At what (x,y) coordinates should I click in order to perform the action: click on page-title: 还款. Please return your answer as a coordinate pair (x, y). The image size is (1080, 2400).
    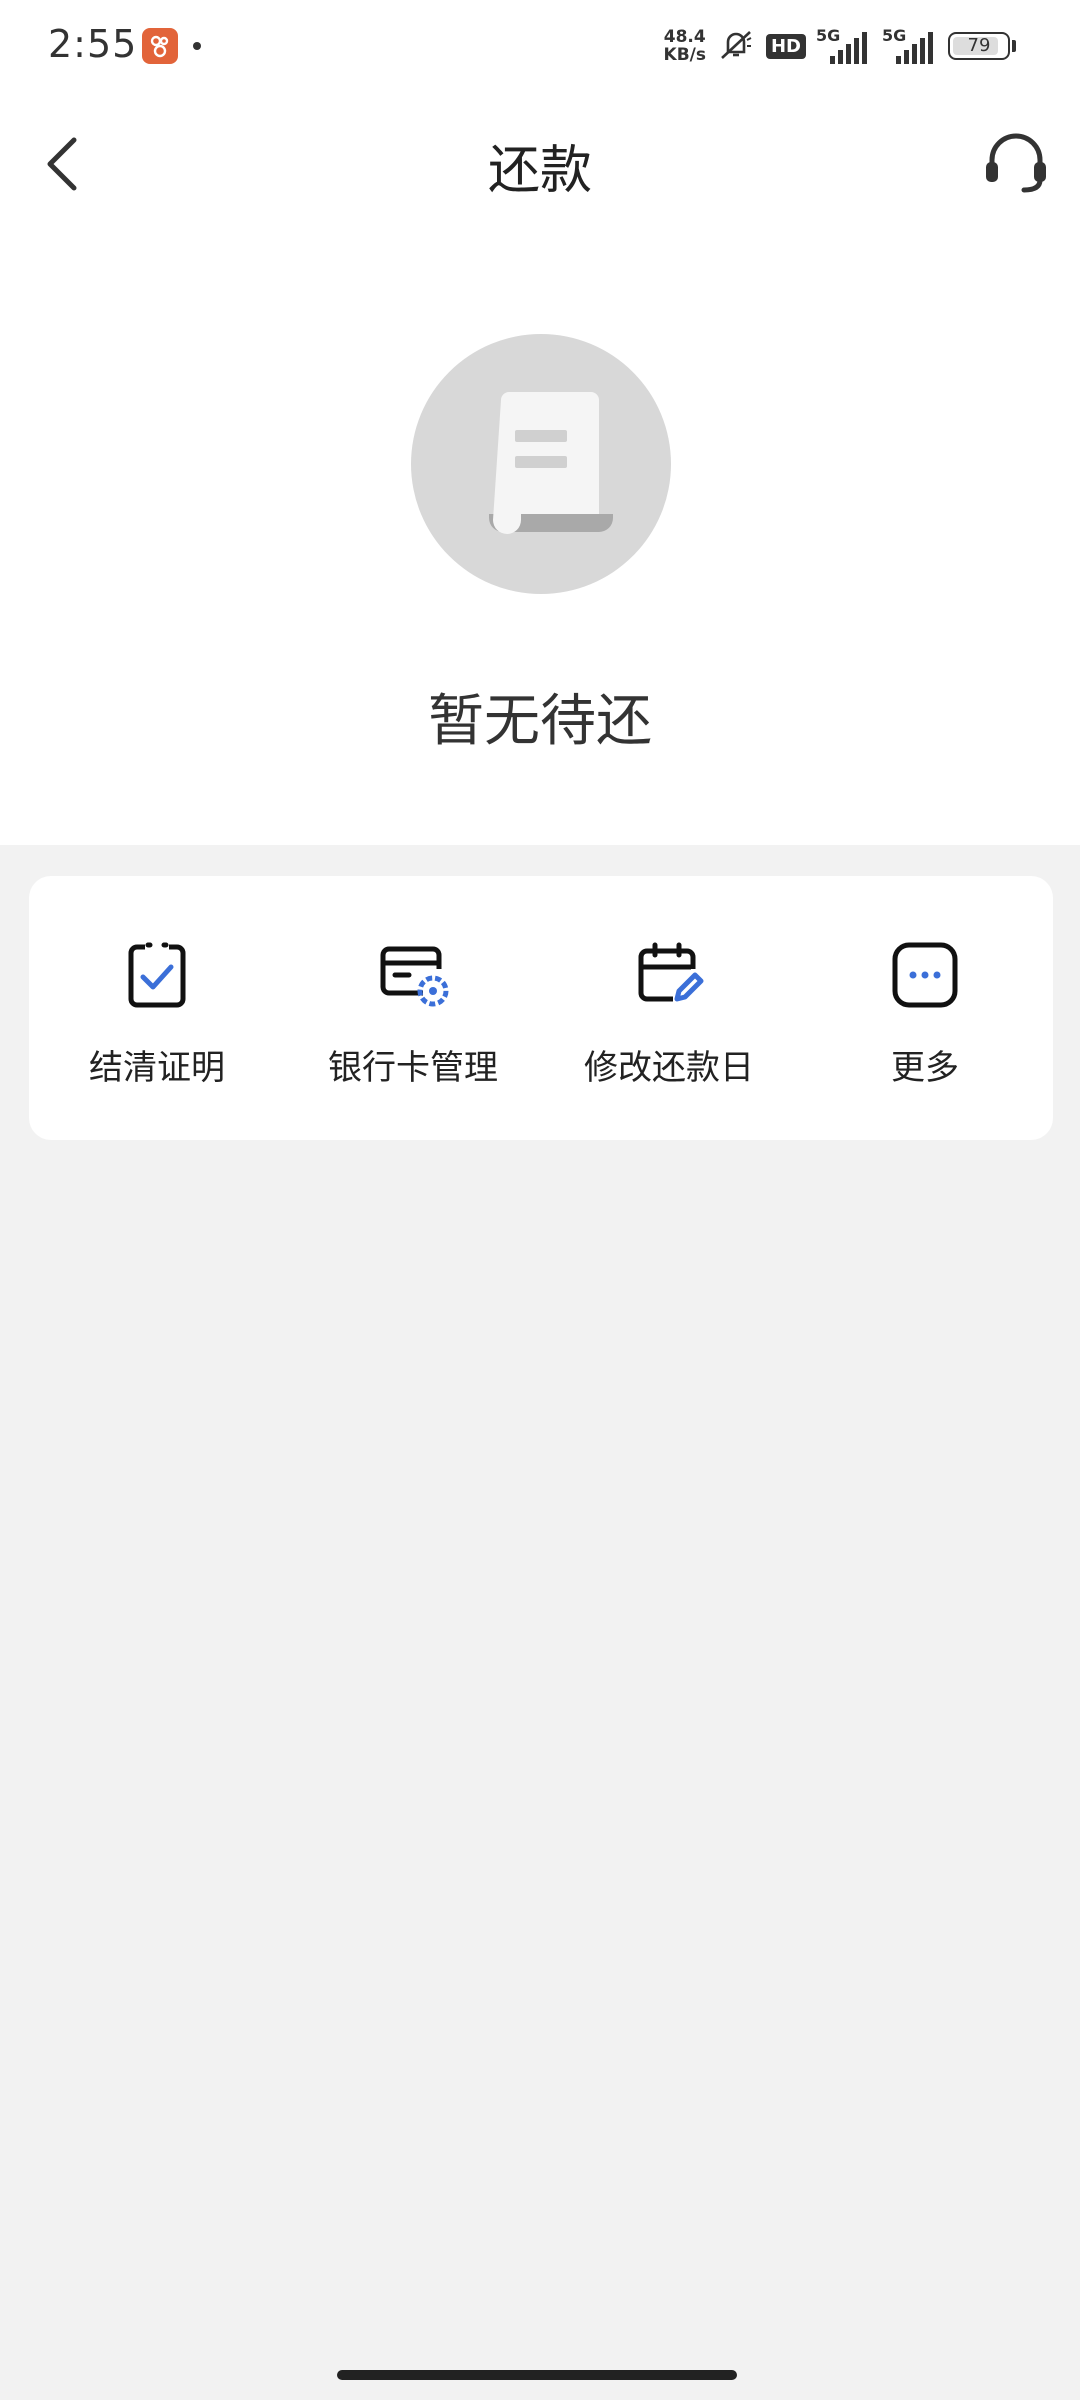
    Looking at the image, I should click on (539, 171).